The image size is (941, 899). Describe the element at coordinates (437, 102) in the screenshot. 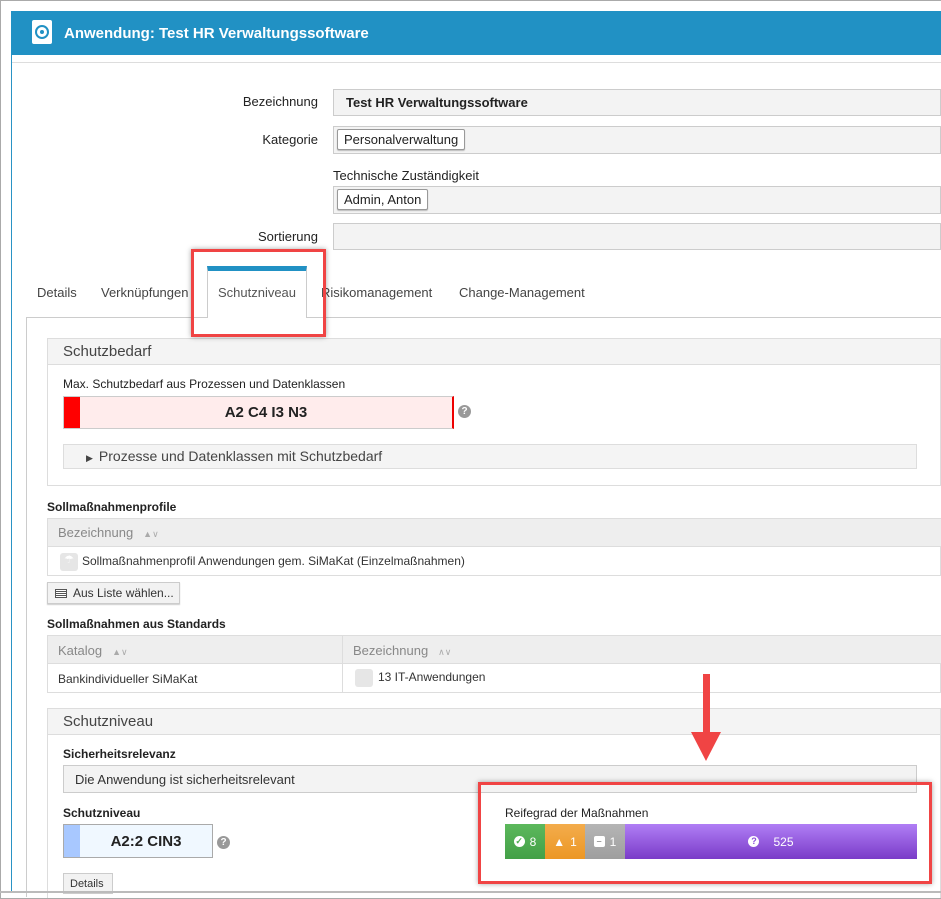

I see `bezeichnung-value: Test HR Verwaltungssoftware` at that location.